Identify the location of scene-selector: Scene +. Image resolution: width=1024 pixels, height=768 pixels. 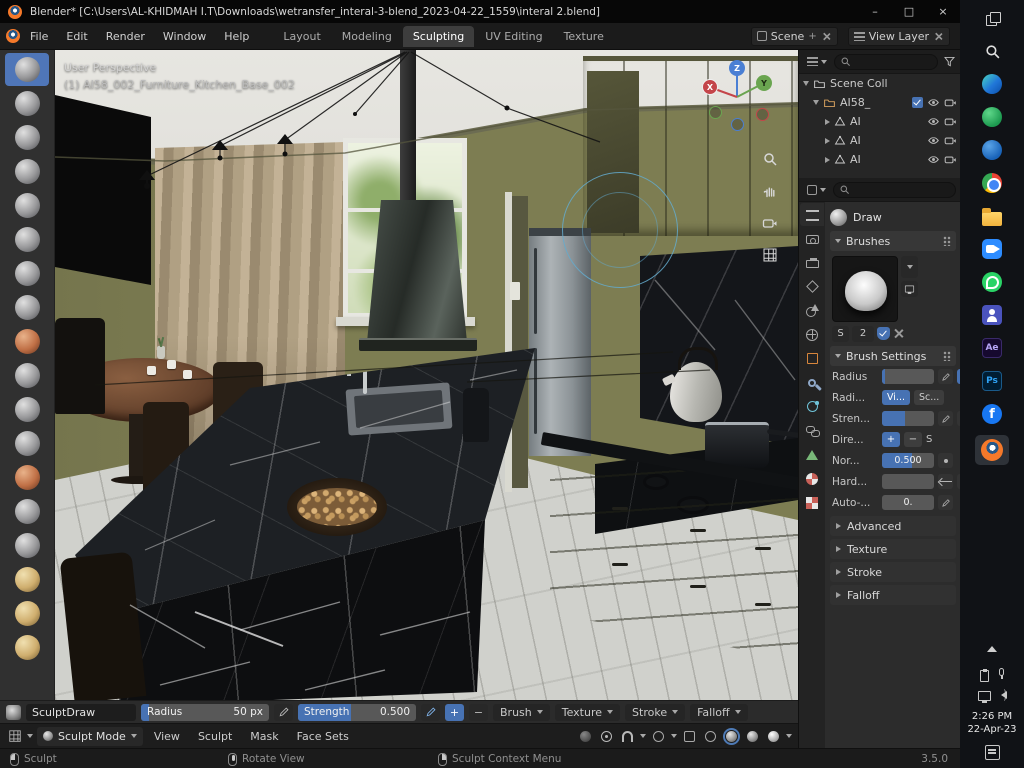
(794, 36).